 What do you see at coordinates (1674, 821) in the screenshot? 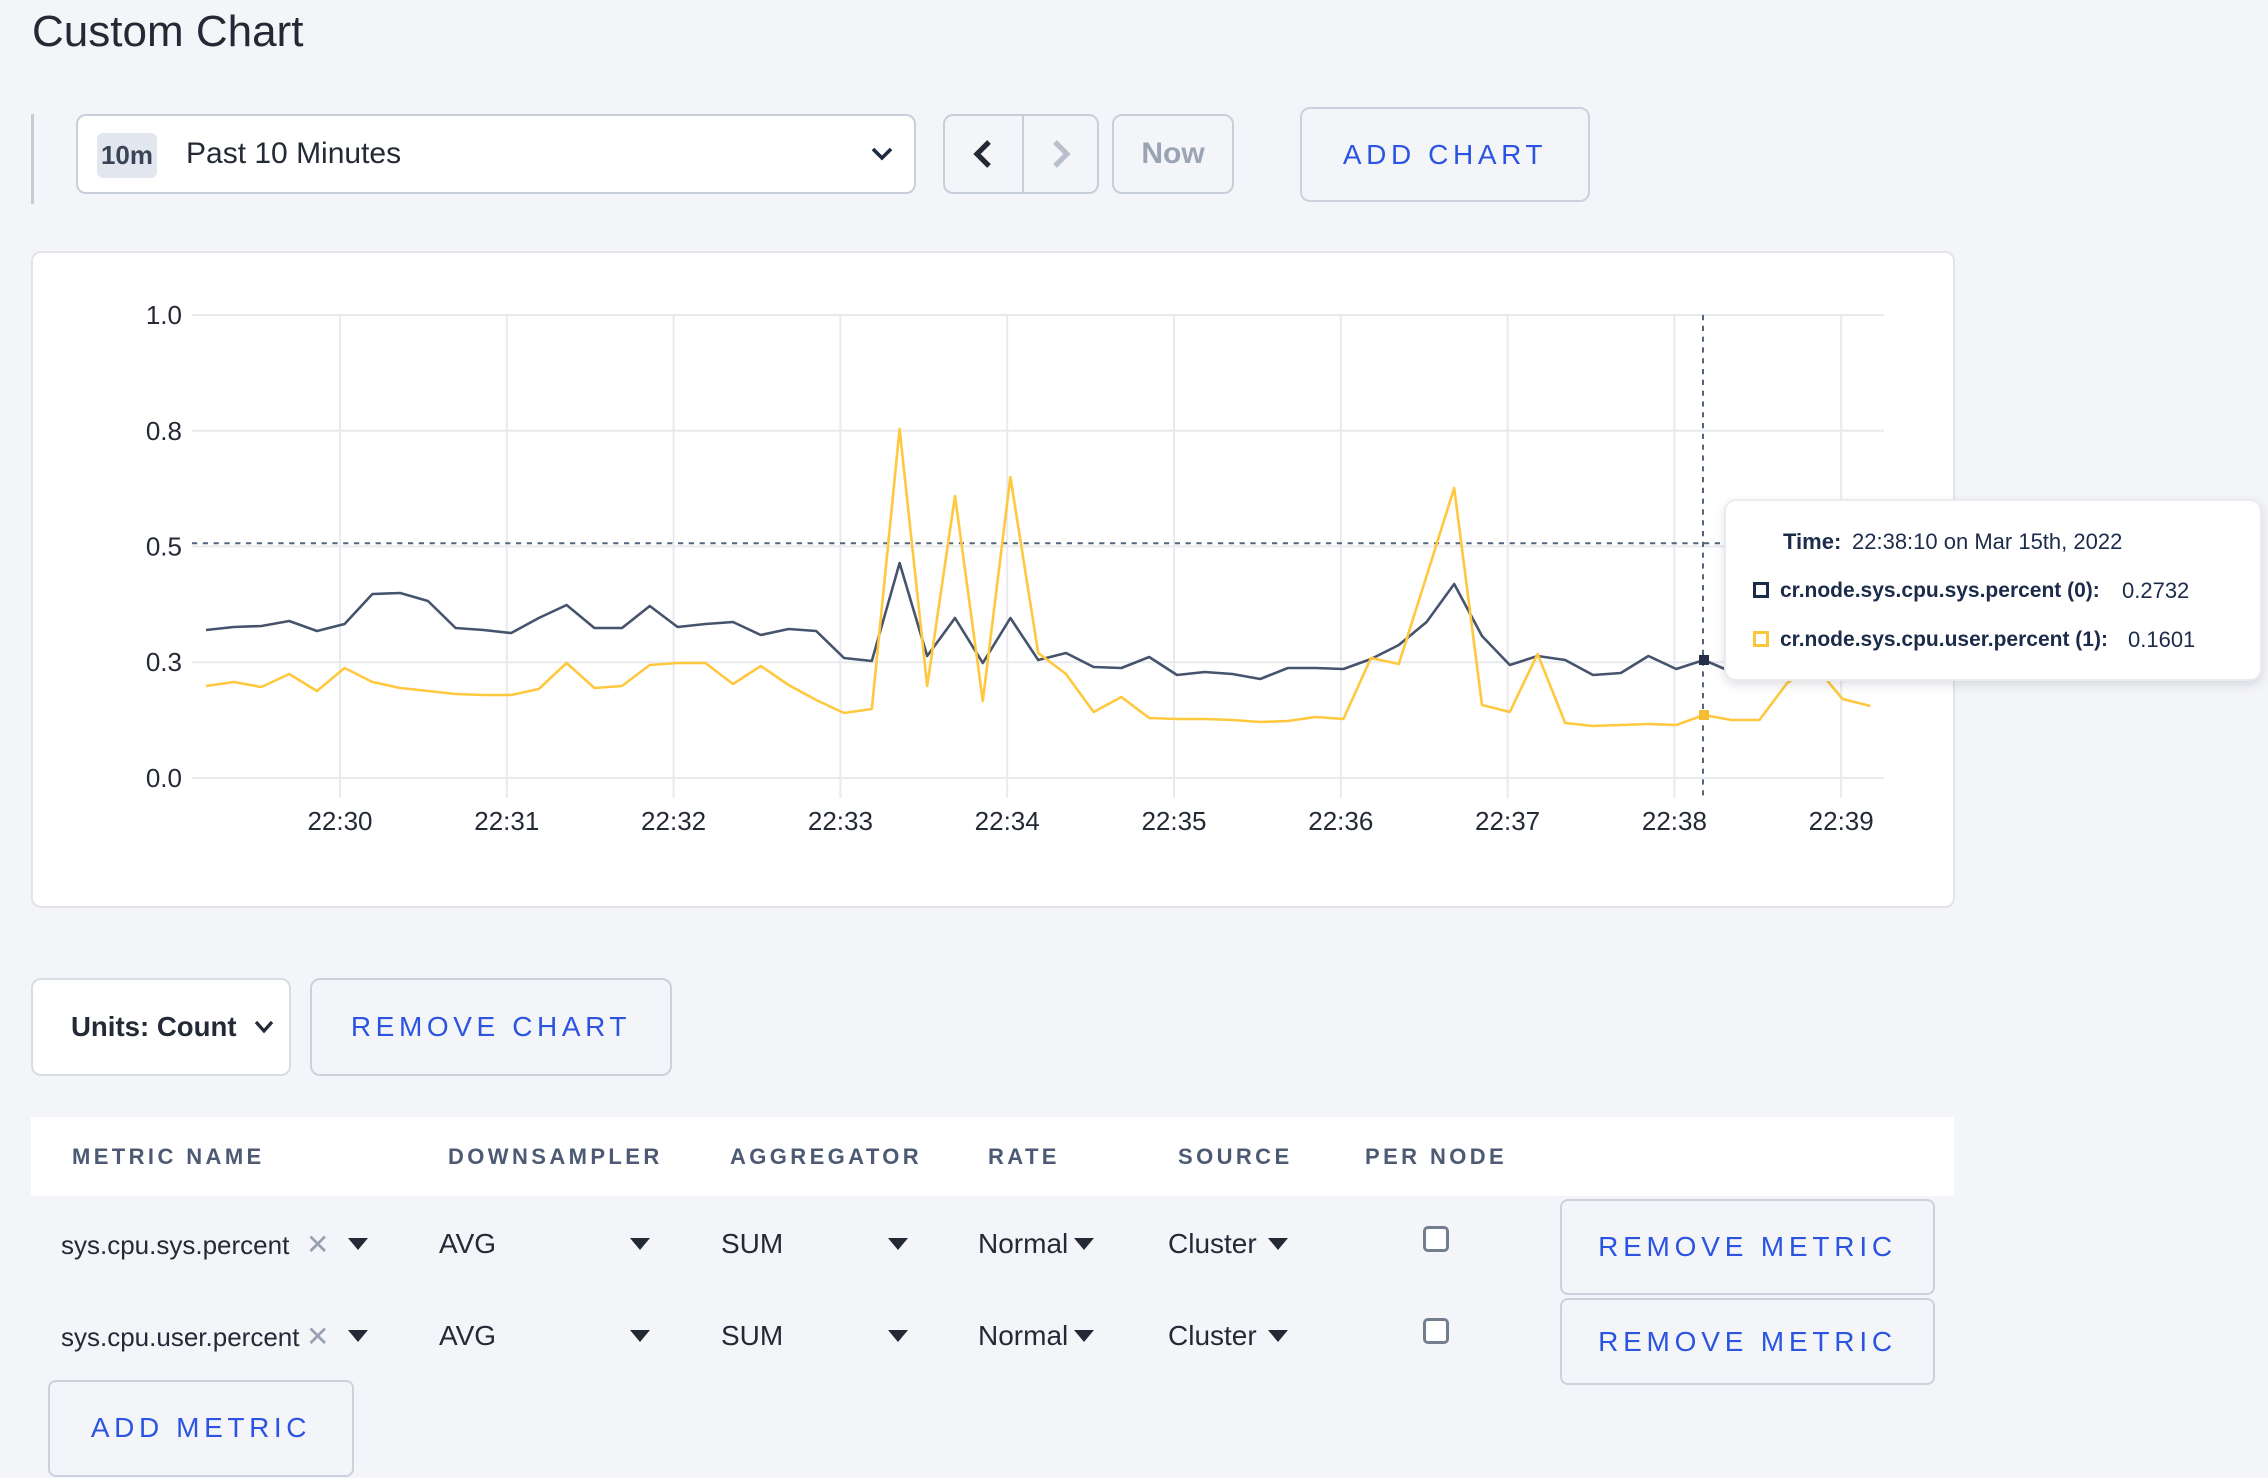
I see `svg-text: 22:38` at bounding box center [1674, 821].